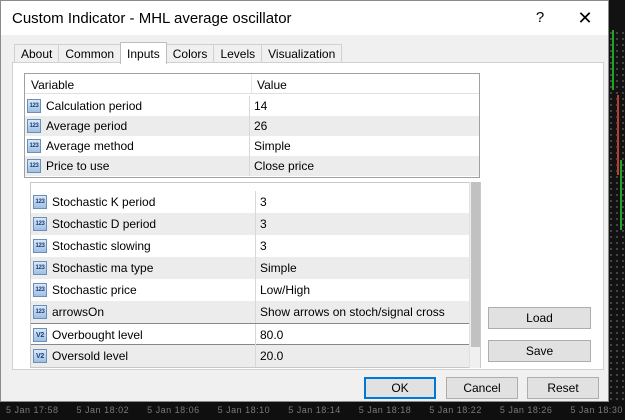 The height and width of the screenshot is (420, 625). What do you see at coordinates (90, 54) in the screenshot?
I see `tab-common: Common` at bounding box center [90, 54].